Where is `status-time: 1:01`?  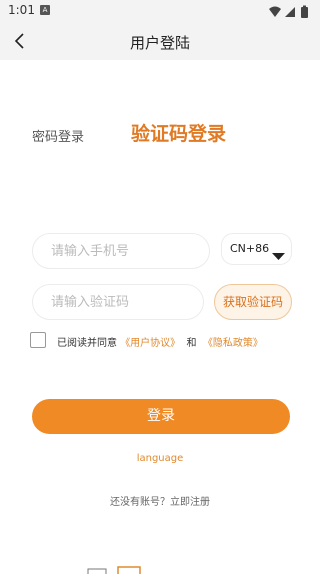 status-time: 1:01 is located at coordinates (21, 10).